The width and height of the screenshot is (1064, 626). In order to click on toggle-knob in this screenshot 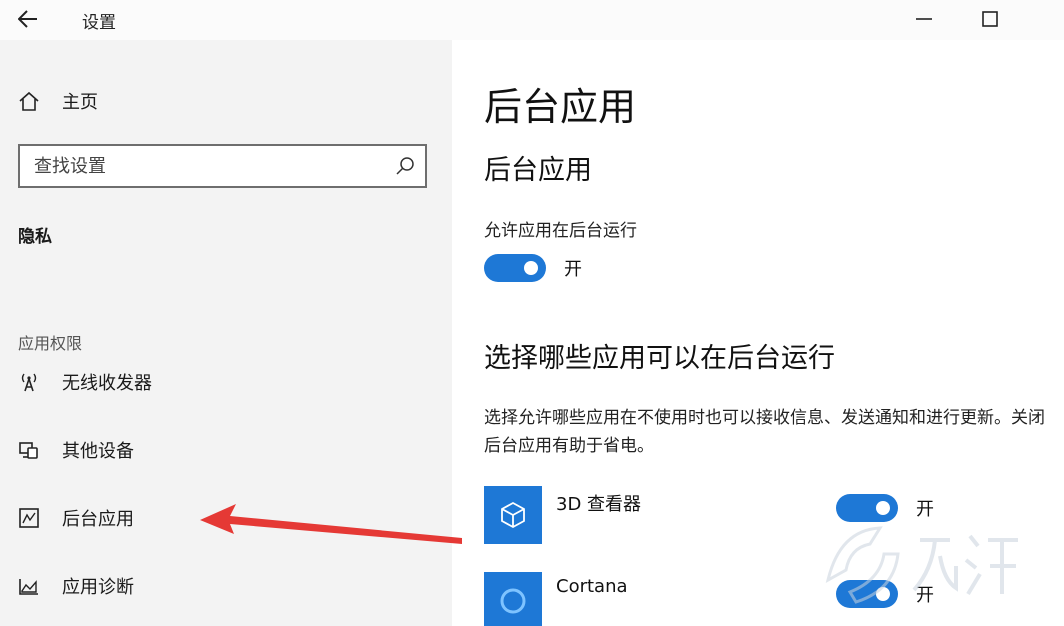, I will do `click(531, 268)`.